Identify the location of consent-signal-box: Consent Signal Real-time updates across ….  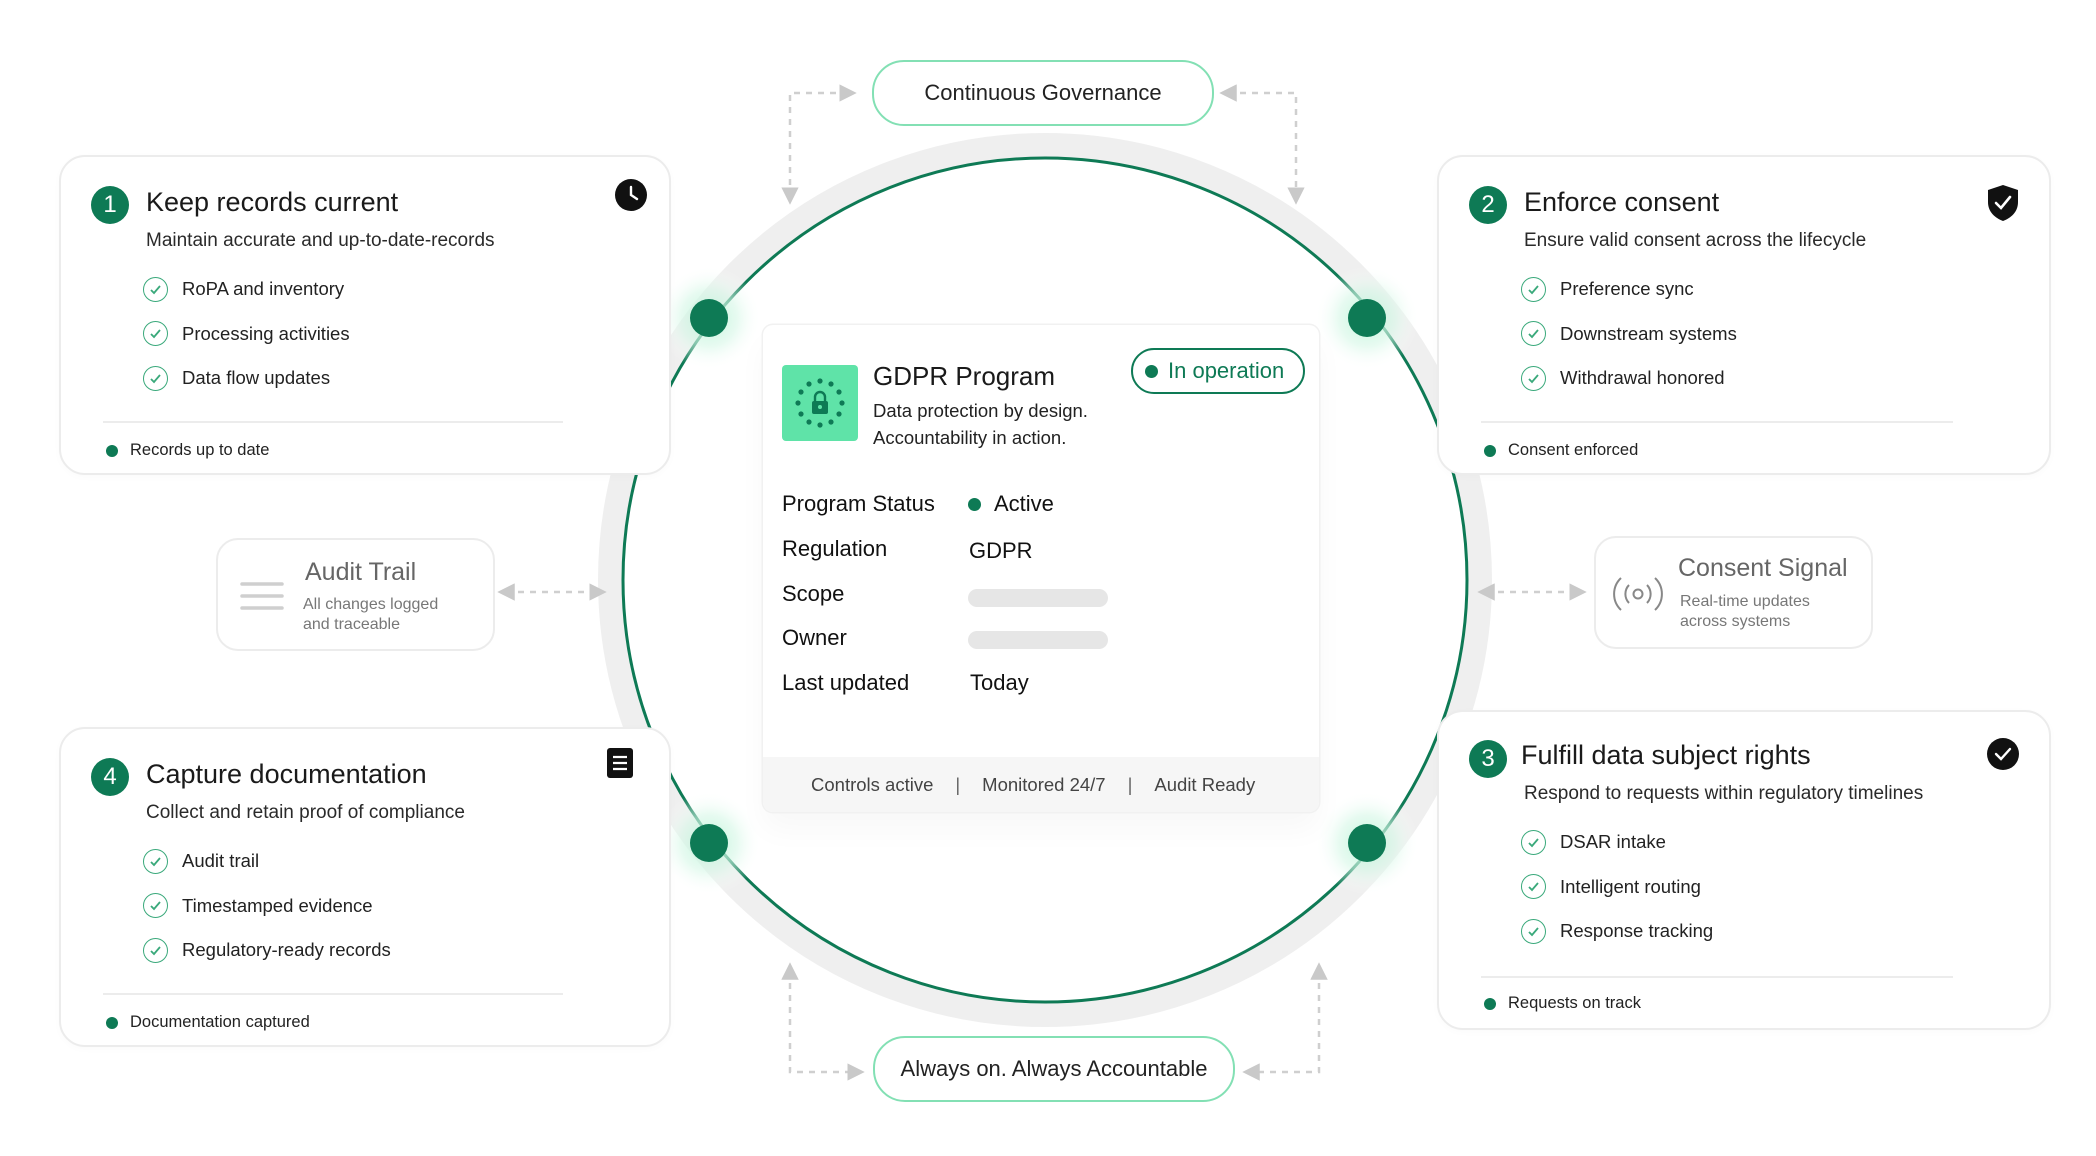
(1733, 592).